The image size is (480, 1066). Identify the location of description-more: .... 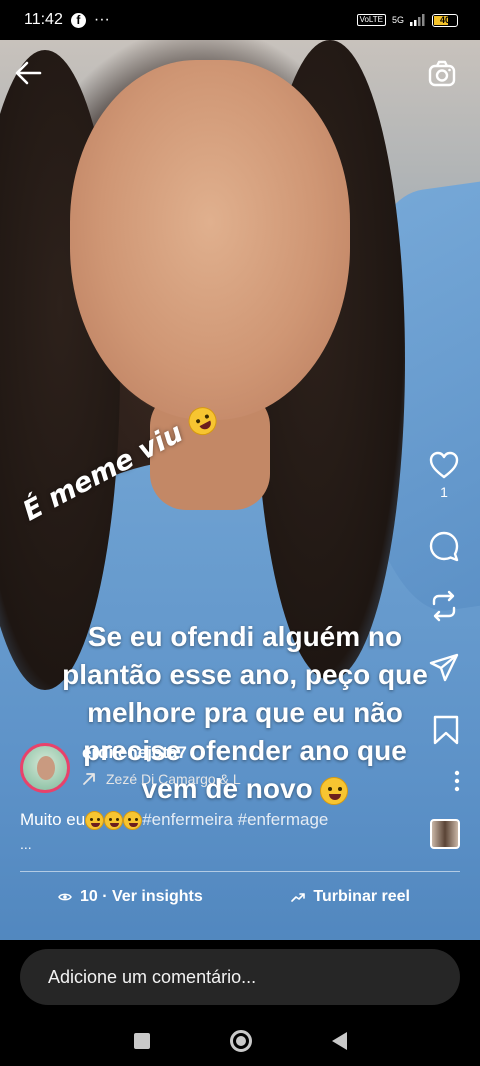
(26, 844).